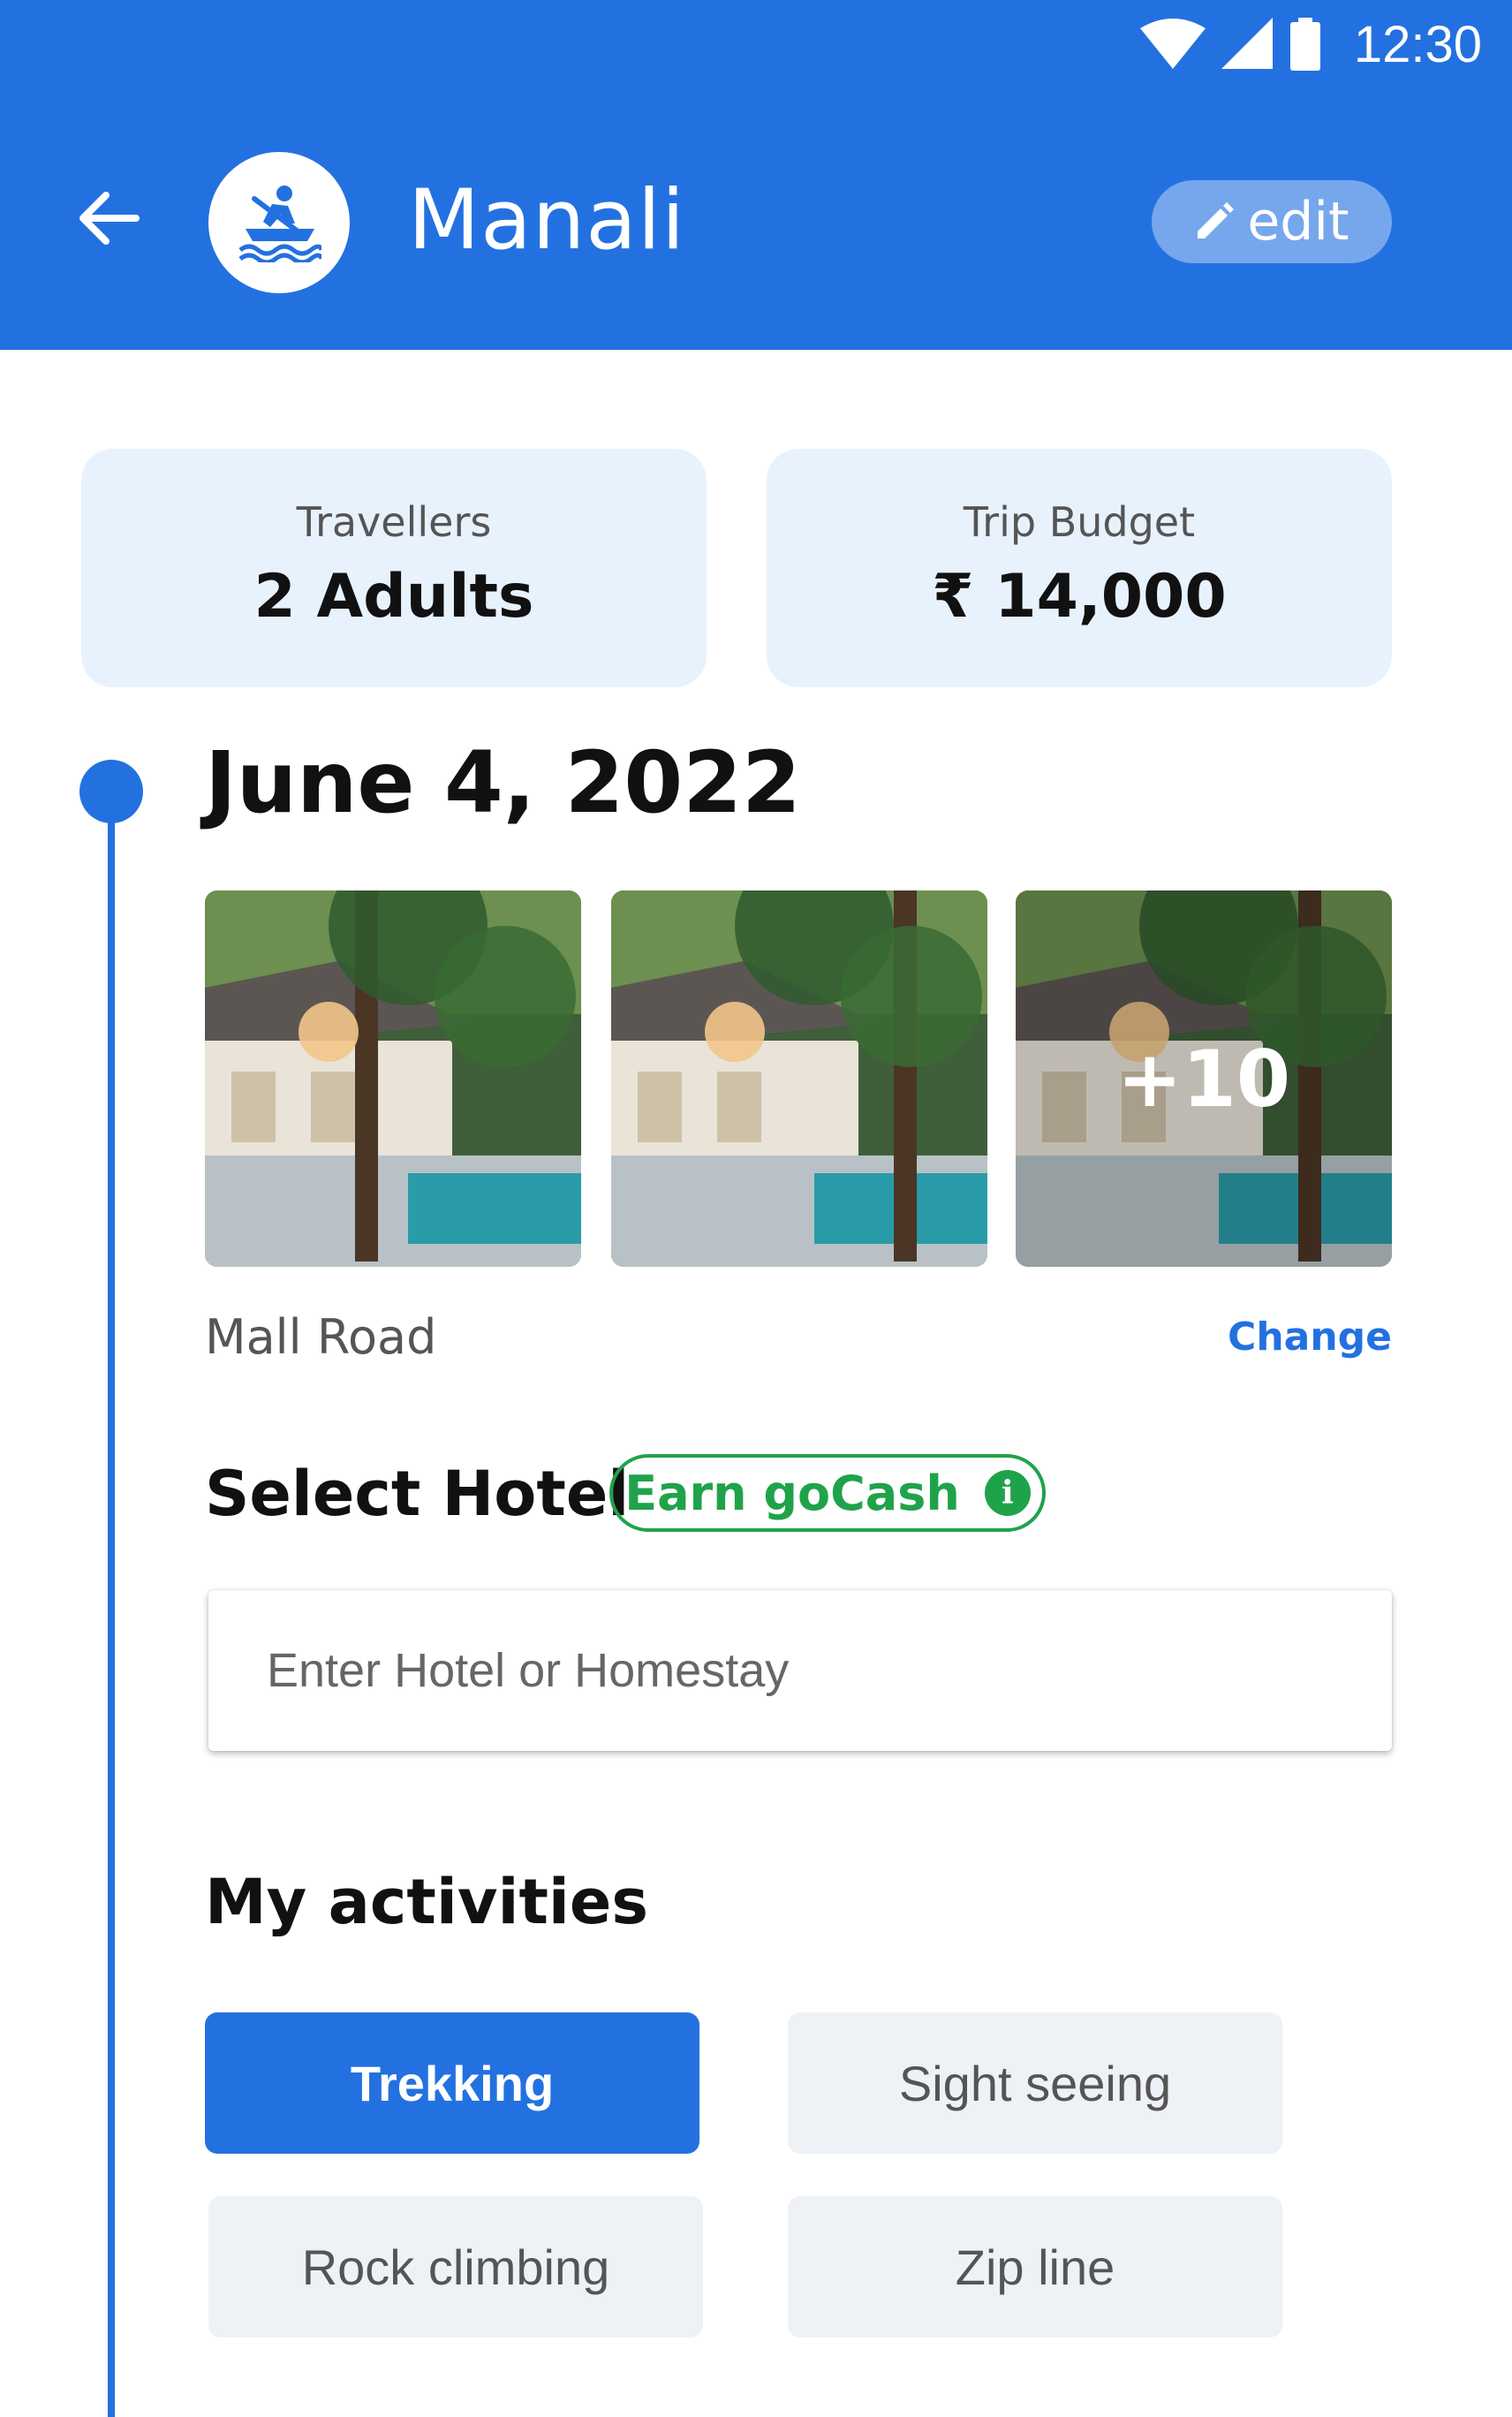 This screenshot has height=2417, width=1512. What do you see at coordinates (427, 1902) in the screenshot?
I see `my-activities-heading: My activities` at bounding box center [427, 1902].